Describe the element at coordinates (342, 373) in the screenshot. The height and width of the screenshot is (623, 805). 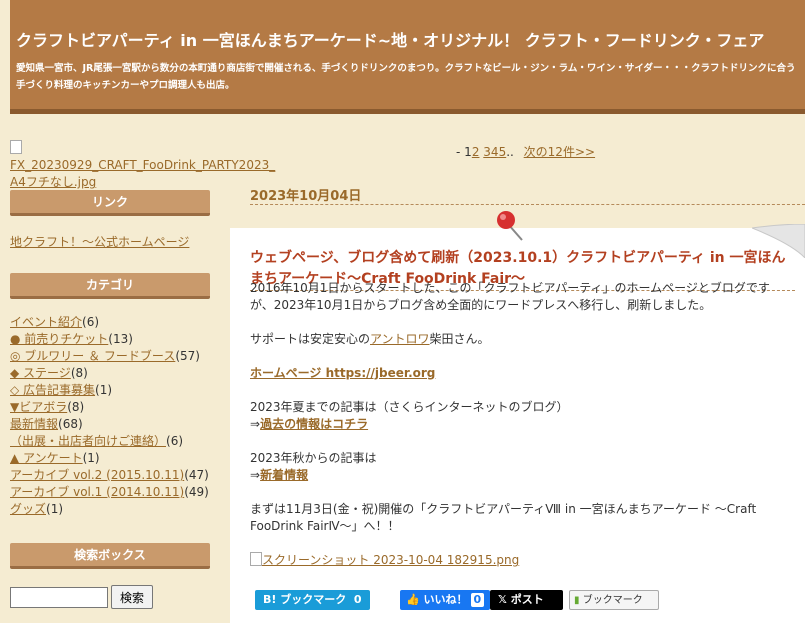
I see `homepage-link: ホームページ https://jbeer.org` at that location.